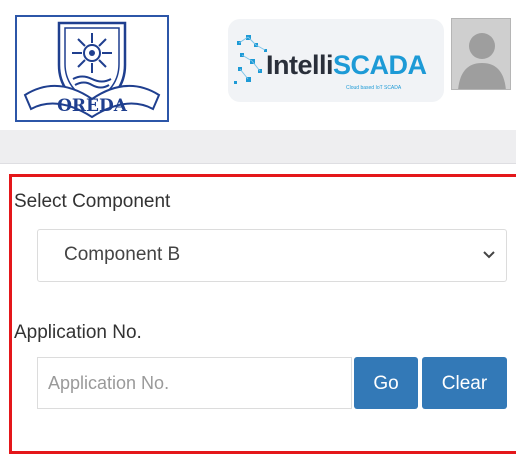 The width and height of the screenshot is (516, 454). I want to click on user-avatar-icon, so click(481, 54).